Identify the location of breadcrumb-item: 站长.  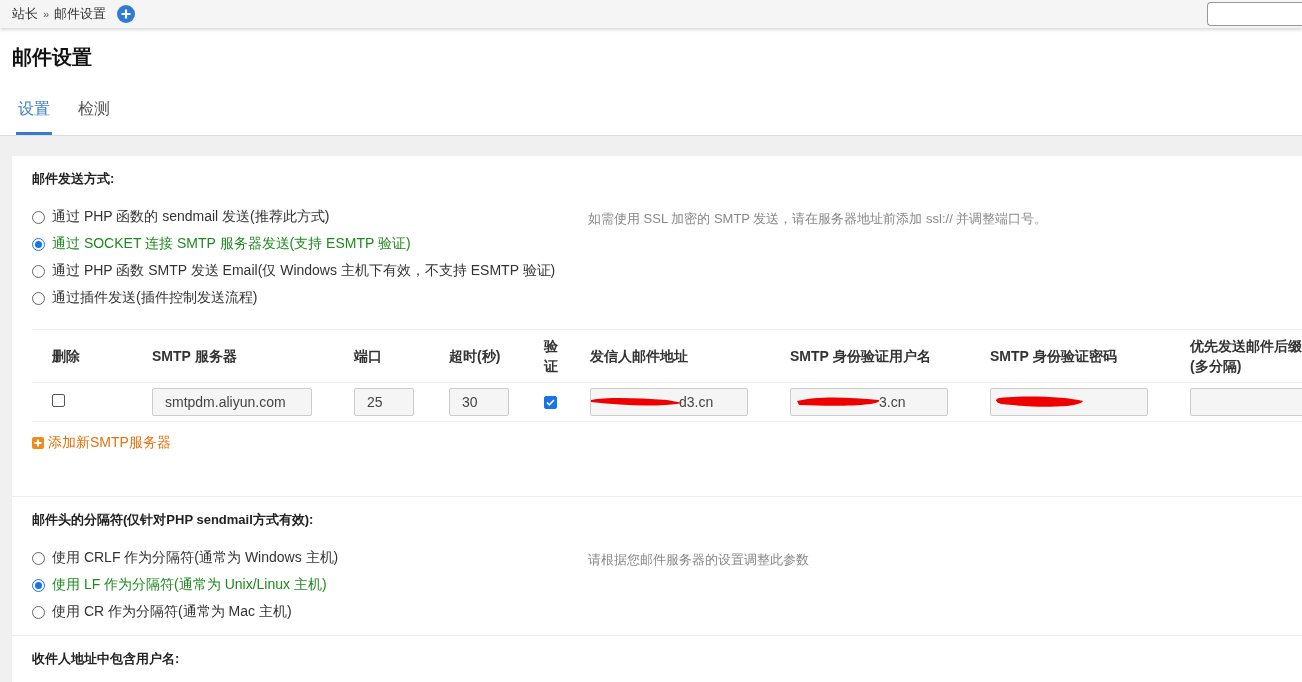
(25, 14).